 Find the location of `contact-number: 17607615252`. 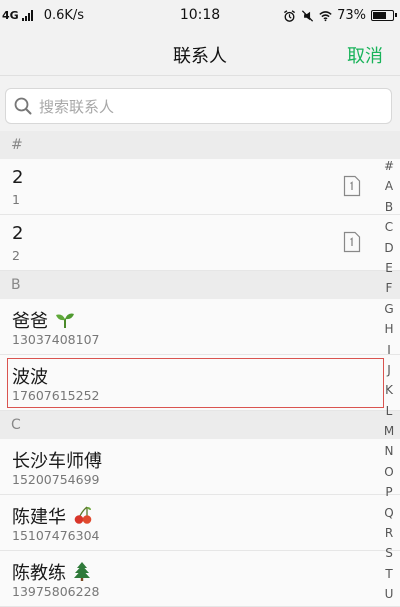

contact-number: 17607615252 is located at coordinates (56, 395).